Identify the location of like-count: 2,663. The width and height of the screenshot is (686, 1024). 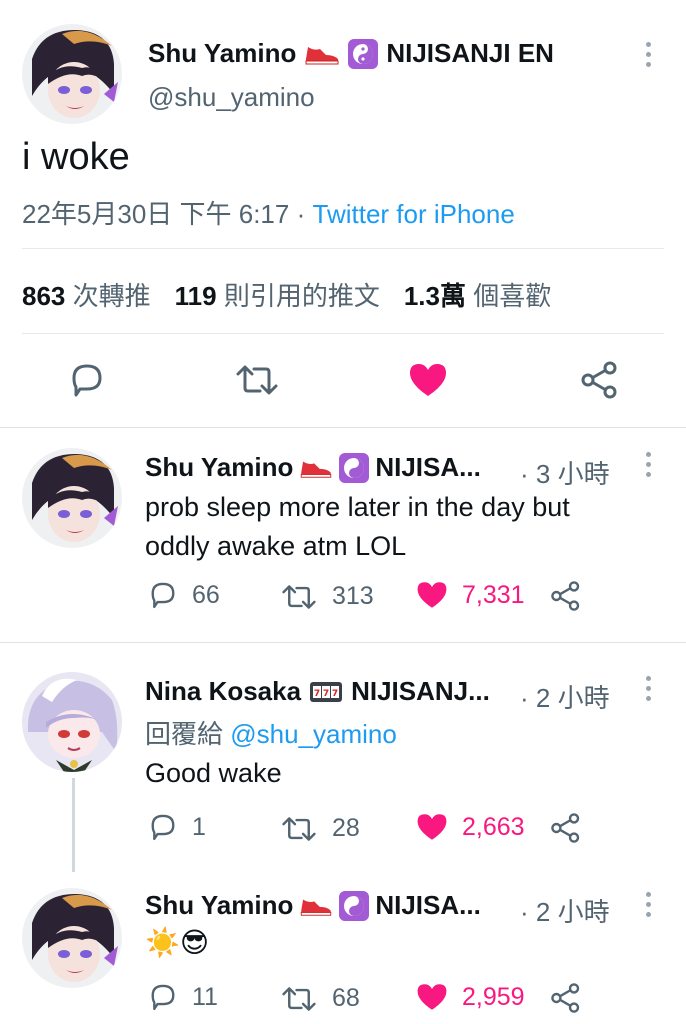
(493, 826).